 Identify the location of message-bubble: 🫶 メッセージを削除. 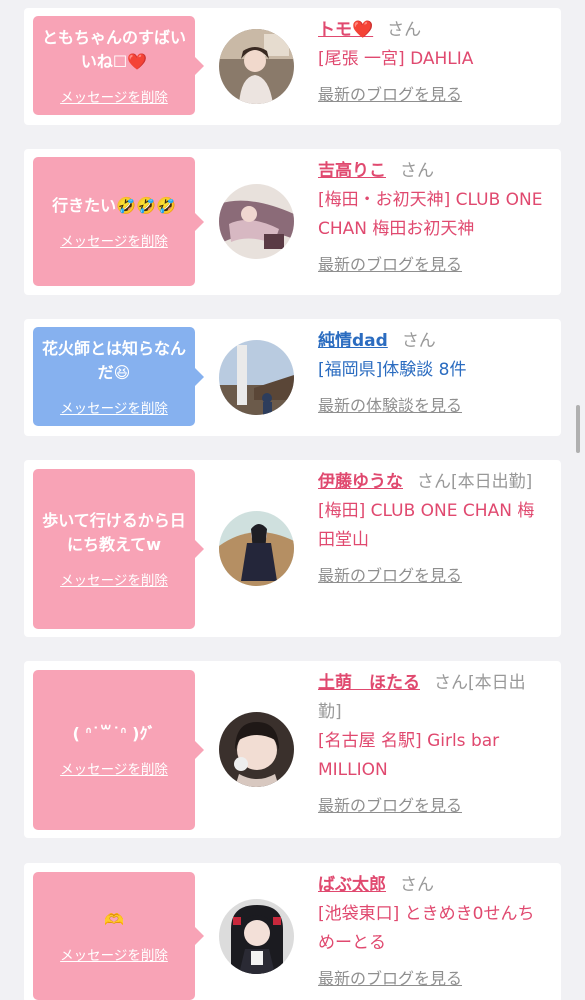
(118, 936).